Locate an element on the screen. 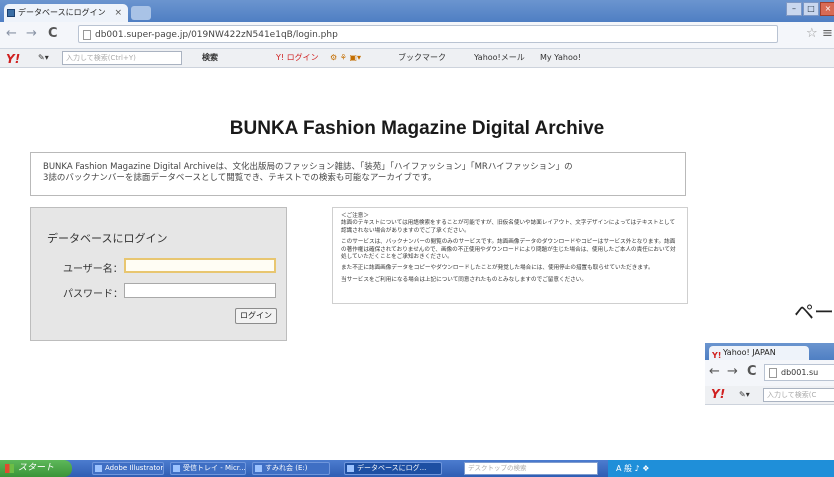 This screenshot has height=477, width=834. yahoo-login-button: Y! ログイン is located at coordinates (297, 58).